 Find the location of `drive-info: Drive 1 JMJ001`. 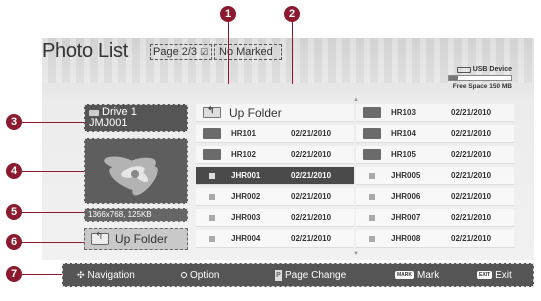

drive-info: Drive 1 JMJ001 is located at coordinates (136, 118).